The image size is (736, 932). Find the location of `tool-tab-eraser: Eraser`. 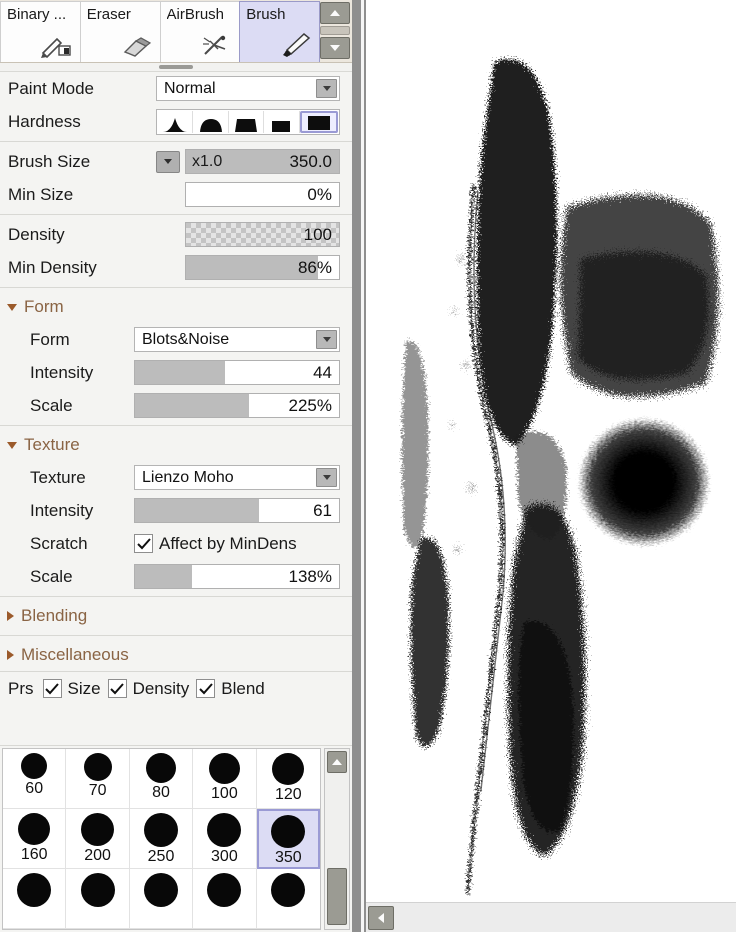

tool-tab-eraser: Eraser is located at coordinates (120, 31).